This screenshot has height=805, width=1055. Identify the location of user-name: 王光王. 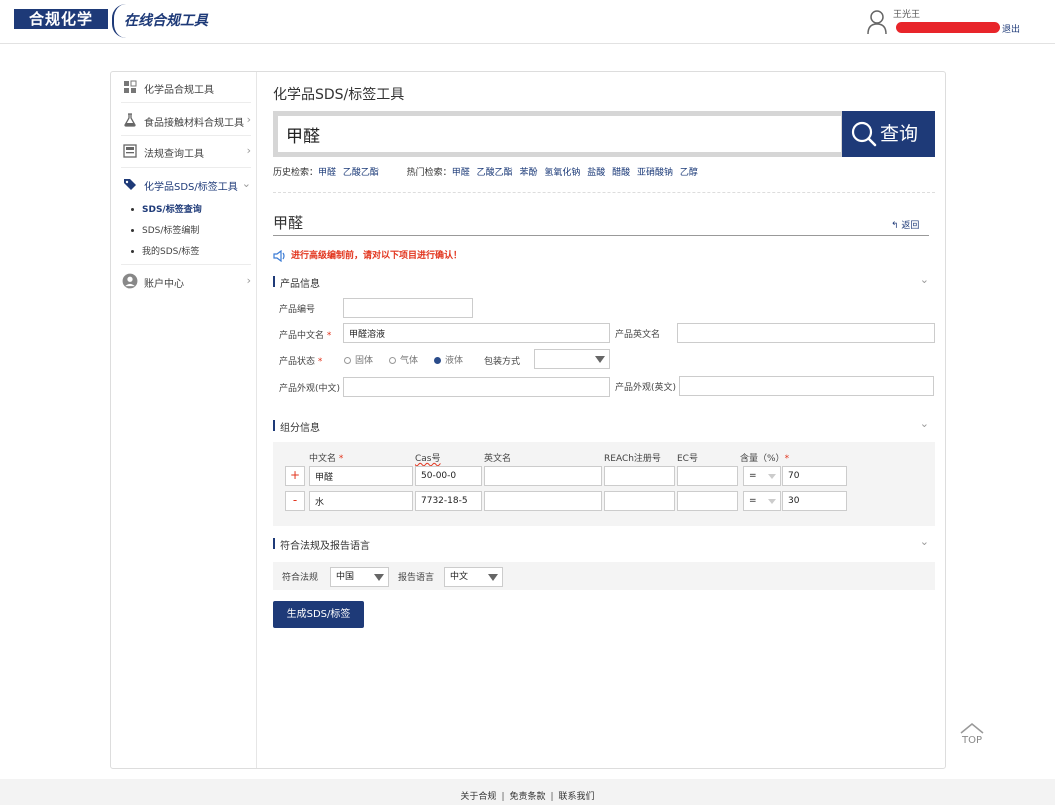
(907, 15).